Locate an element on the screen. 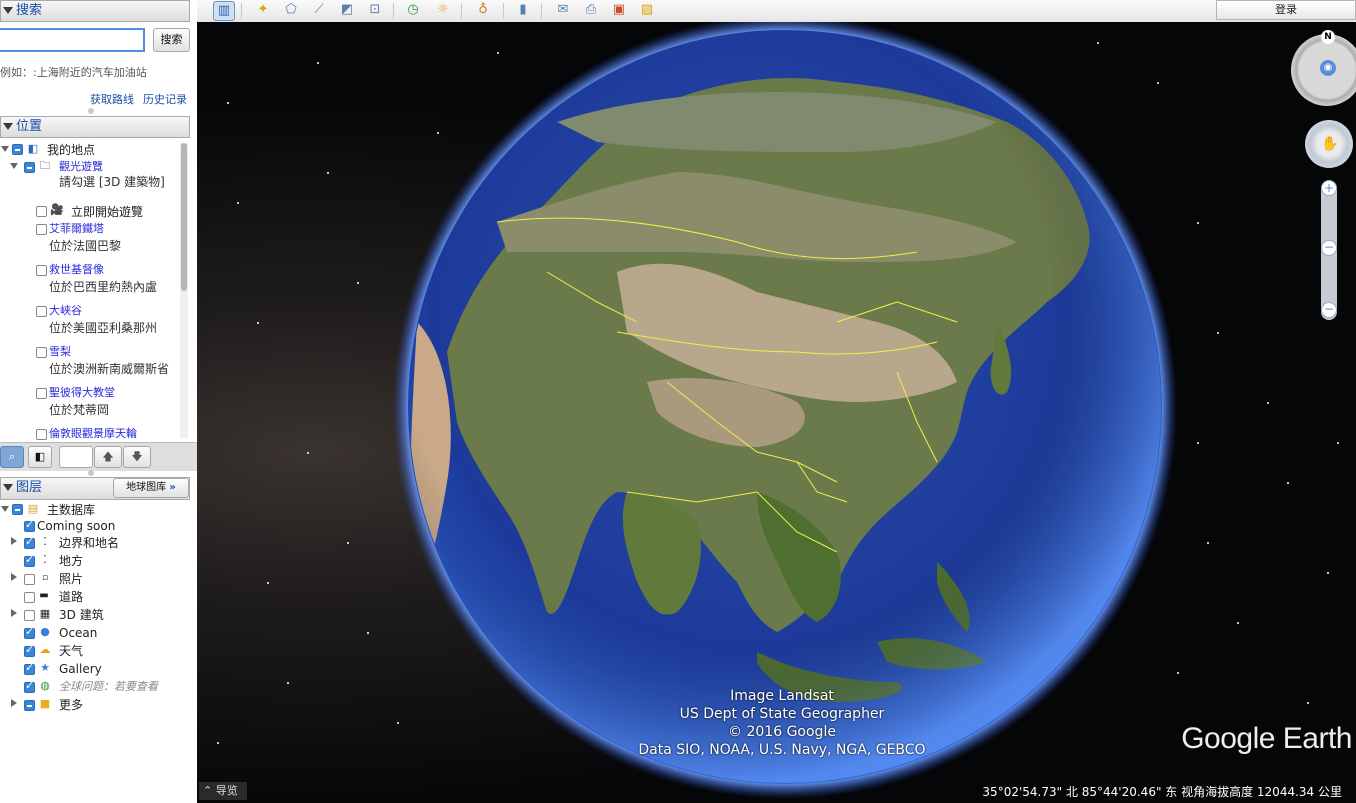 This screenshot has width=1356, height=803. layer-label: Coming soon is located at coordinates (76, 526).